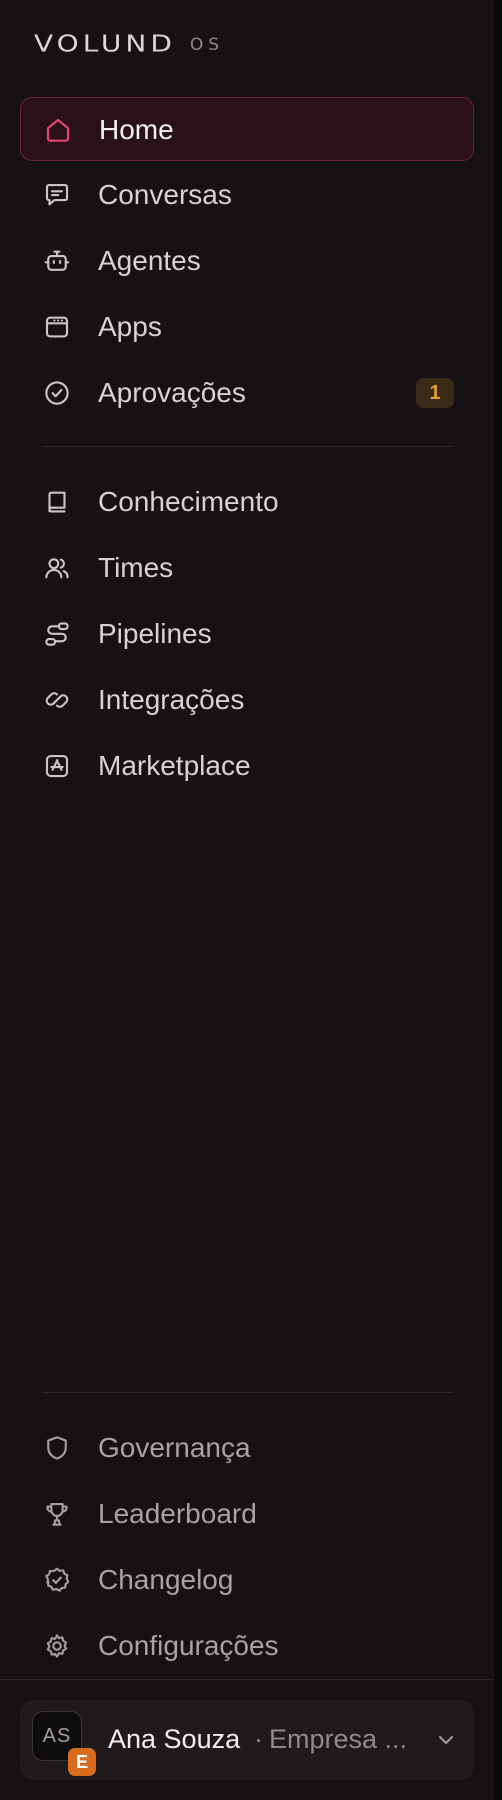  I want to click on nav-label-integracoes: Integrações, so click(171, 699).